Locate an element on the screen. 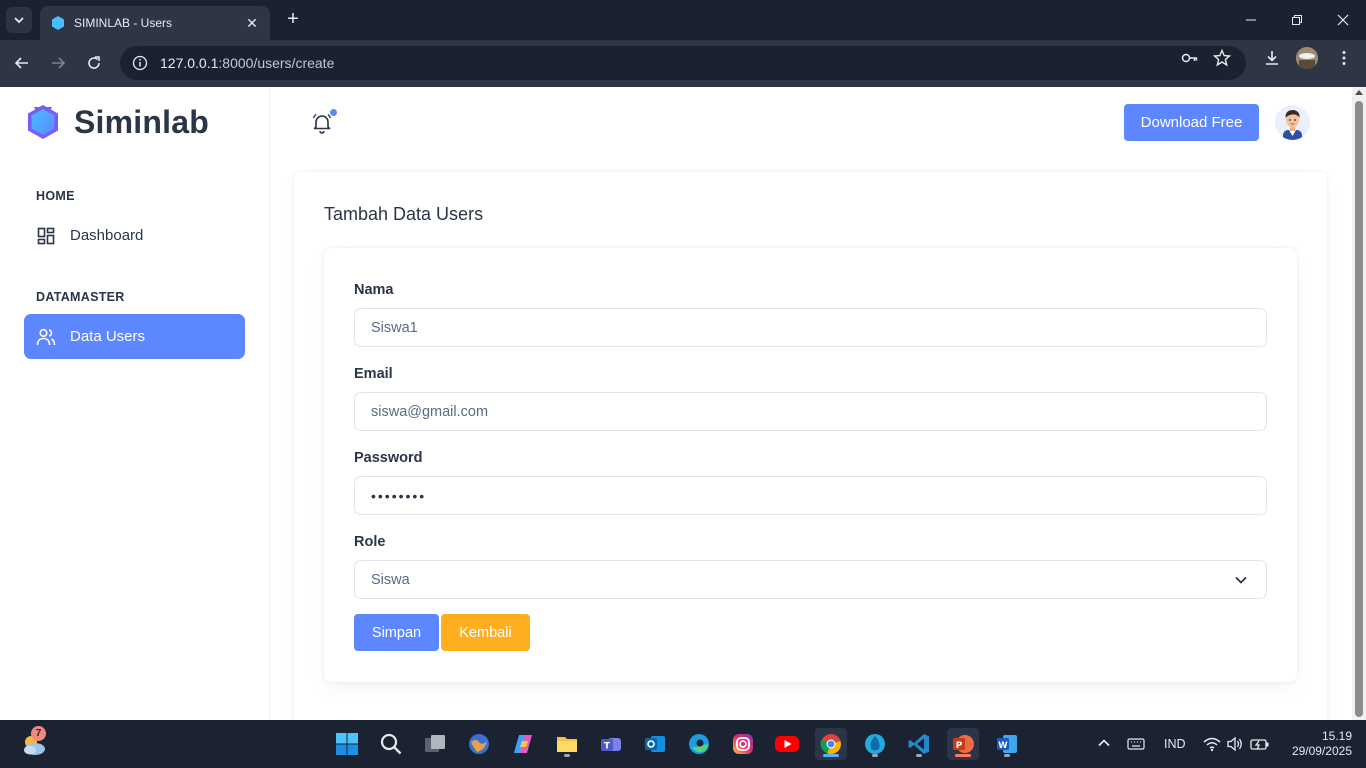 Image resolution: width=1366 pixels, height=768 pixels. taskbar-app-vscode is located at coordinates (919, 744).